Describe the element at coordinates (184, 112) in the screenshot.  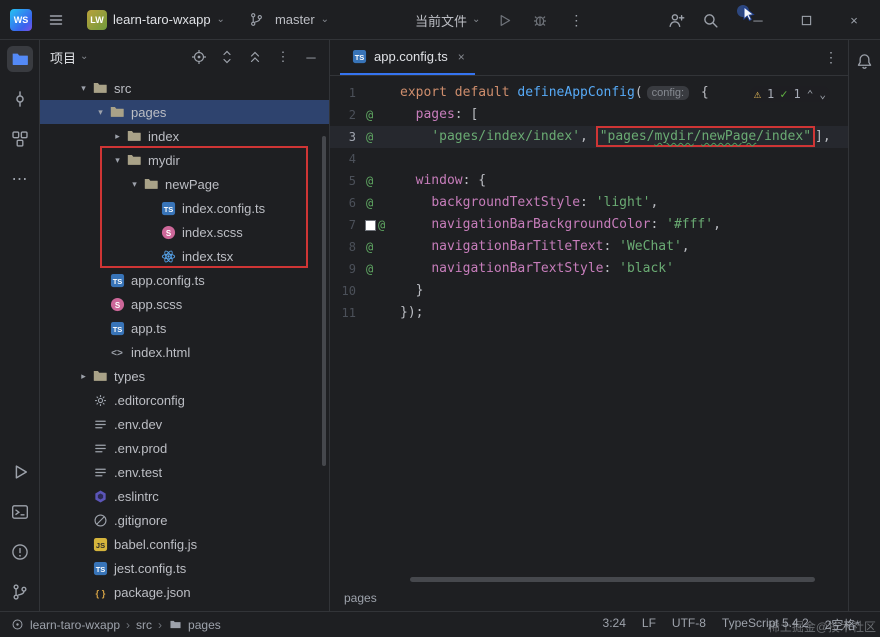
I see `tree-item-pages: ▾ pages` at that location.